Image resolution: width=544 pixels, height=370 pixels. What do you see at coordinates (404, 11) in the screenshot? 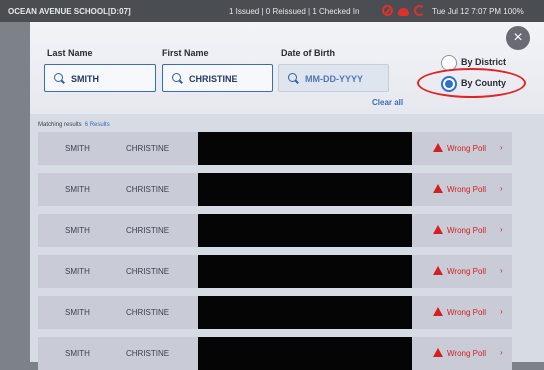
I see `cloud-alert-icon` at bounding box center [404, 11].